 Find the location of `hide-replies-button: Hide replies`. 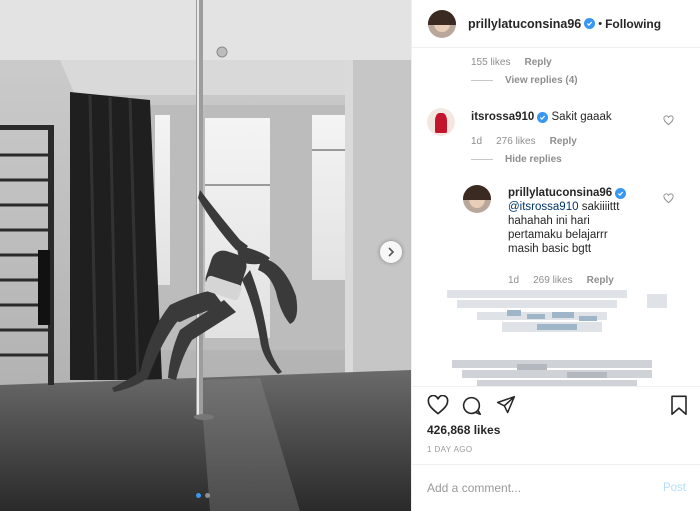

hide-replies-button: Hide replies is located at coordinates (516, 159).